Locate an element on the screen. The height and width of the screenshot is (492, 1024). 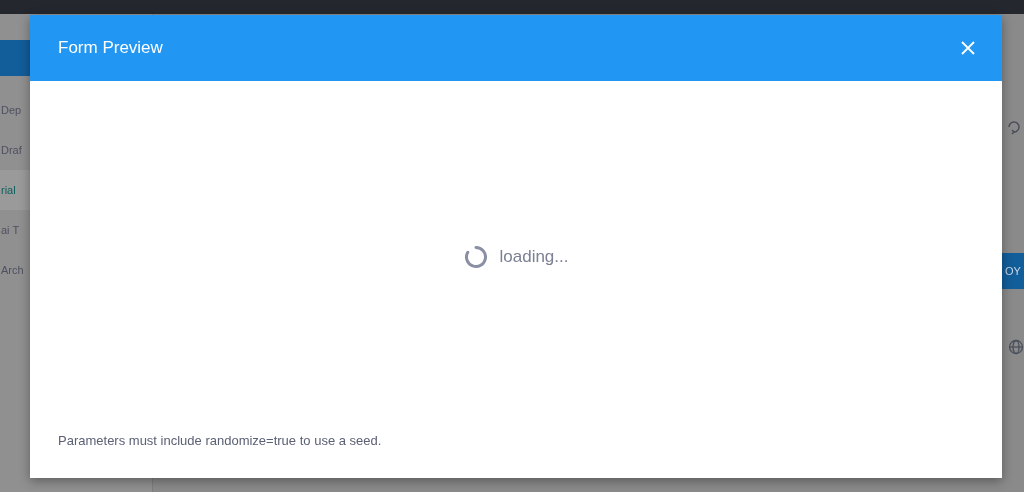
dialog-title: Form Preview is located at coordinates (110, 48).